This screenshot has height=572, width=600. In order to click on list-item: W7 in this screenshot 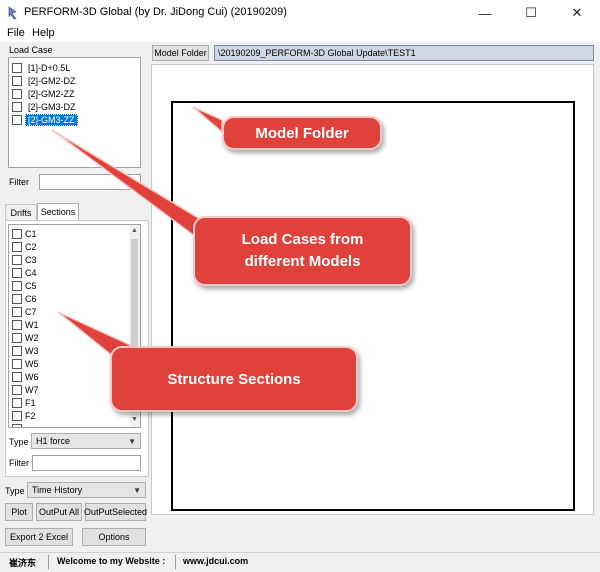, I will do `click(25, 389)`.